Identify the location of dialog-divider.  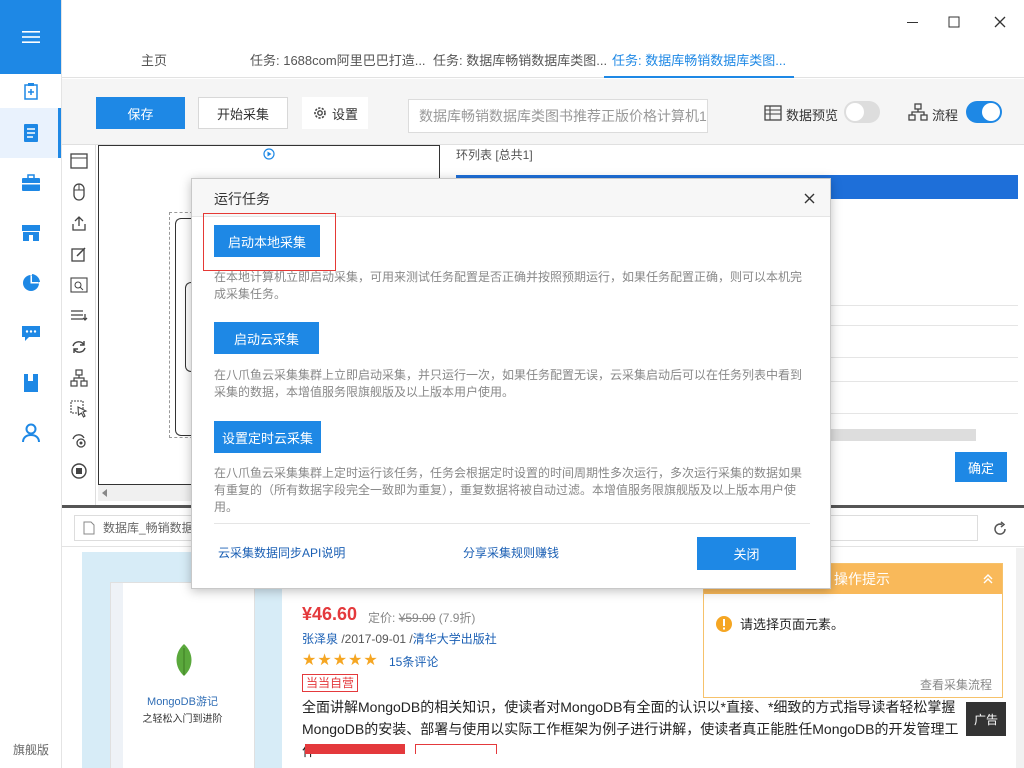
(512, 523).